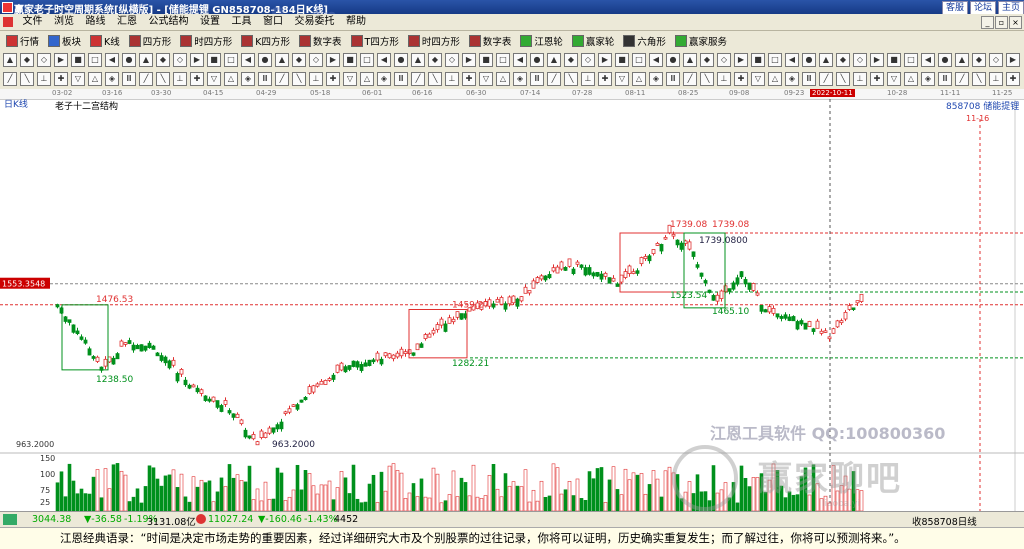  What do you see at coordinates (954, 8) in the screenshot?
I see `service-link: 客服` at bounding box center [954, 8].